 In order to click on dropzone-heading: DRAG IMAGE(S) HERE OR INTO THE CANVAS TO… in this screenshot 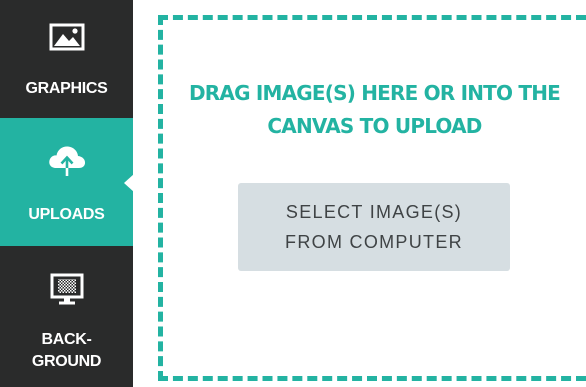, I will do `click(374, 109)`.